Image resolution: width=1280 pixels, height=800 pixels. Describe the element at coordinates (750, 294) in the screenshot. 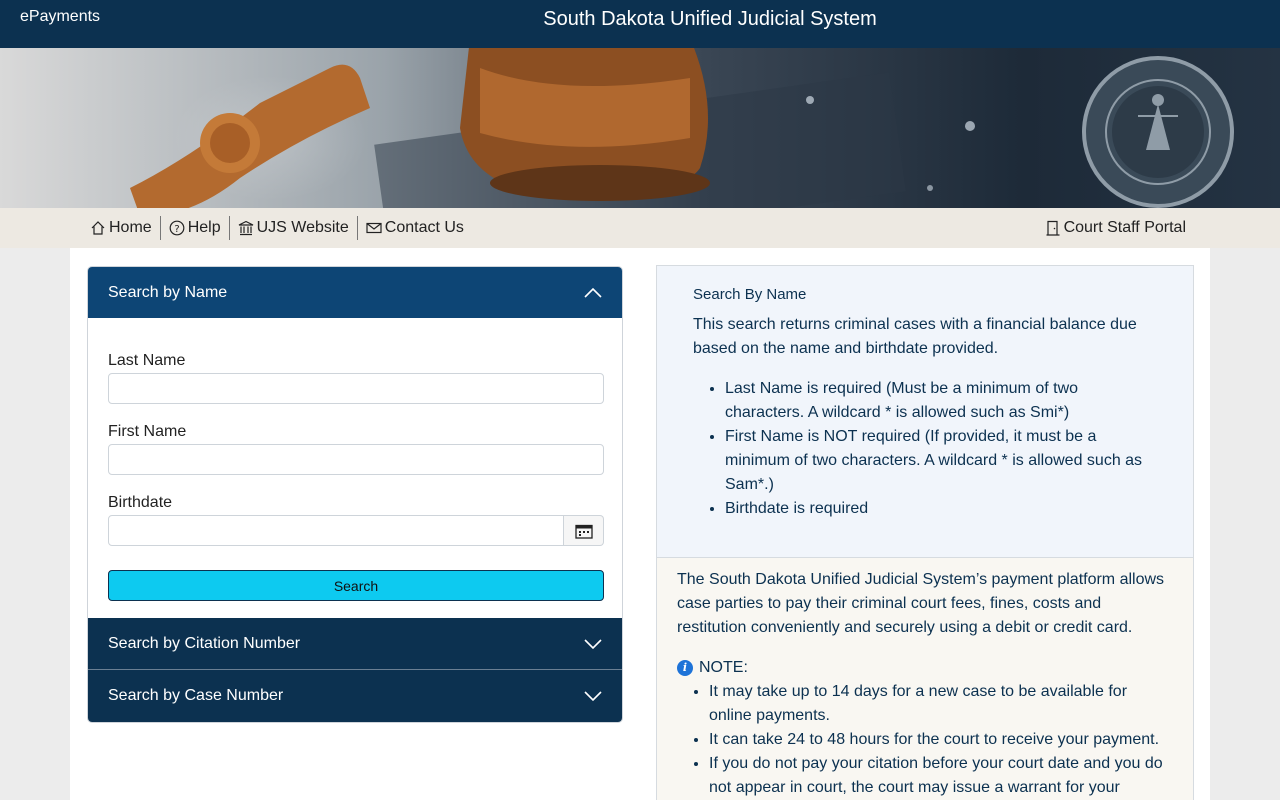

I see `instructions-heading: Search By Name` at that location.